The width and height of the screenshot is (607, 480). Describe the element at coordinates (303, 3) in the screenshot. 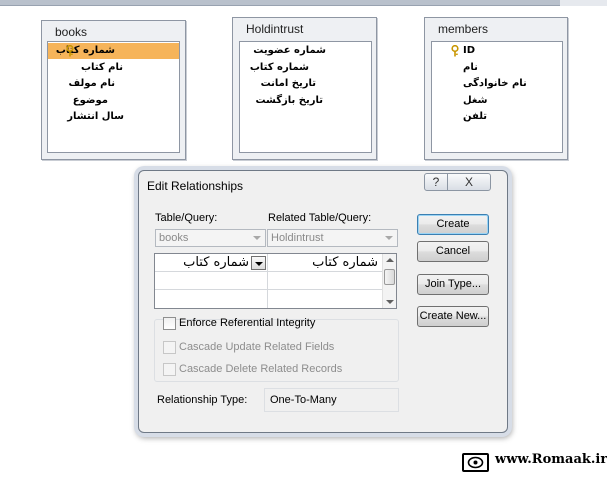

I see `window-top-bar` at that location.